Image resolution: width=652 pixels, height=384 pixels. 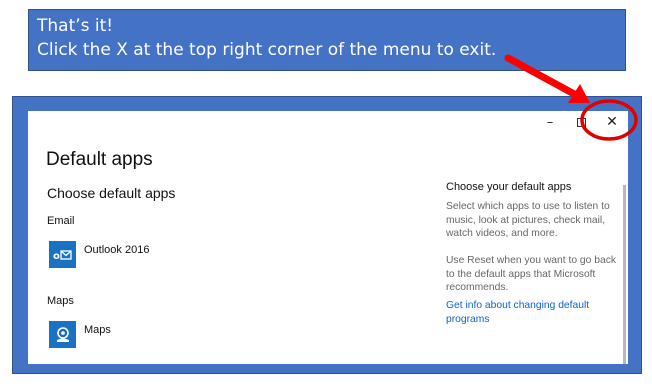 I want to click on email-app-name: Outlook 2016, so click(x=117, y=250).